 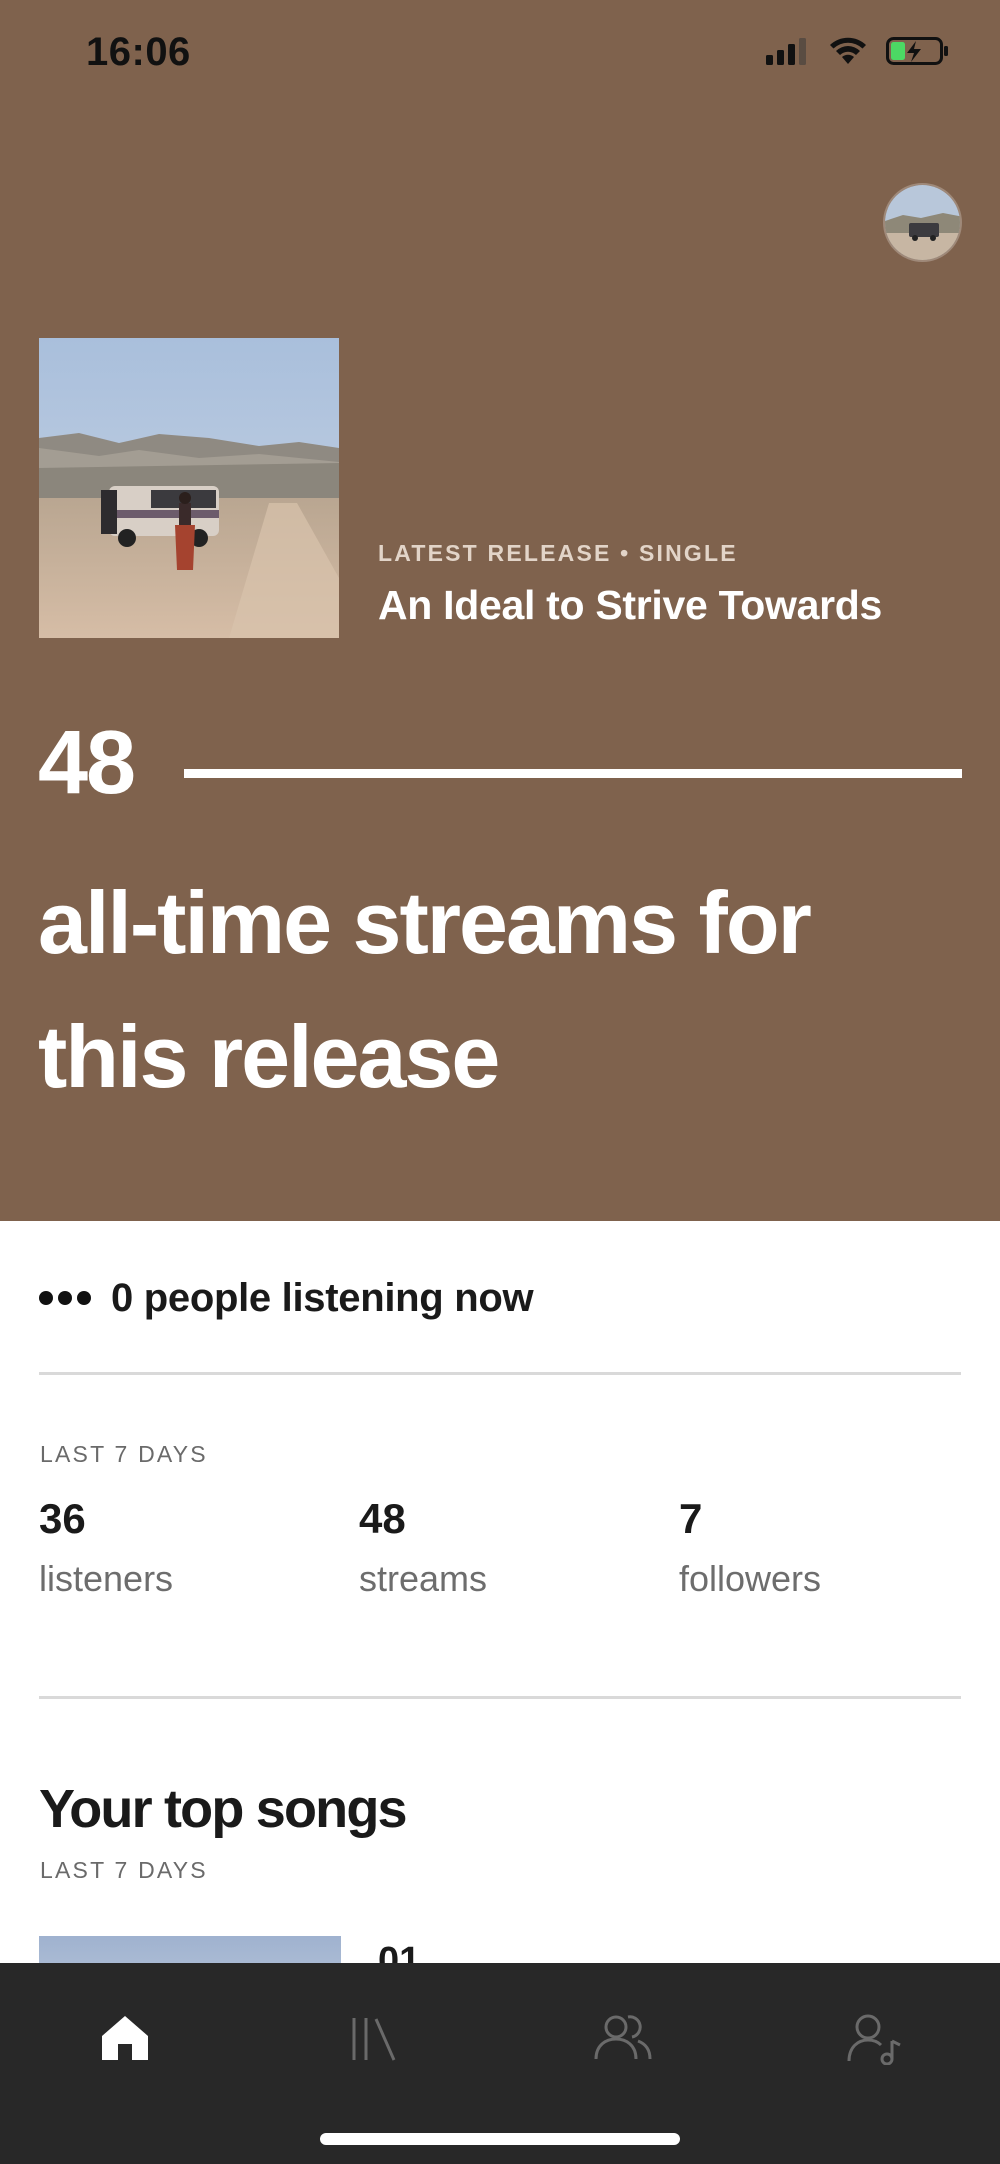 What do you see at coordinates (322, 1297) in the screenshot?
I see `listening-now-text: 0 people listening now` at bounding box center [322, 1297].